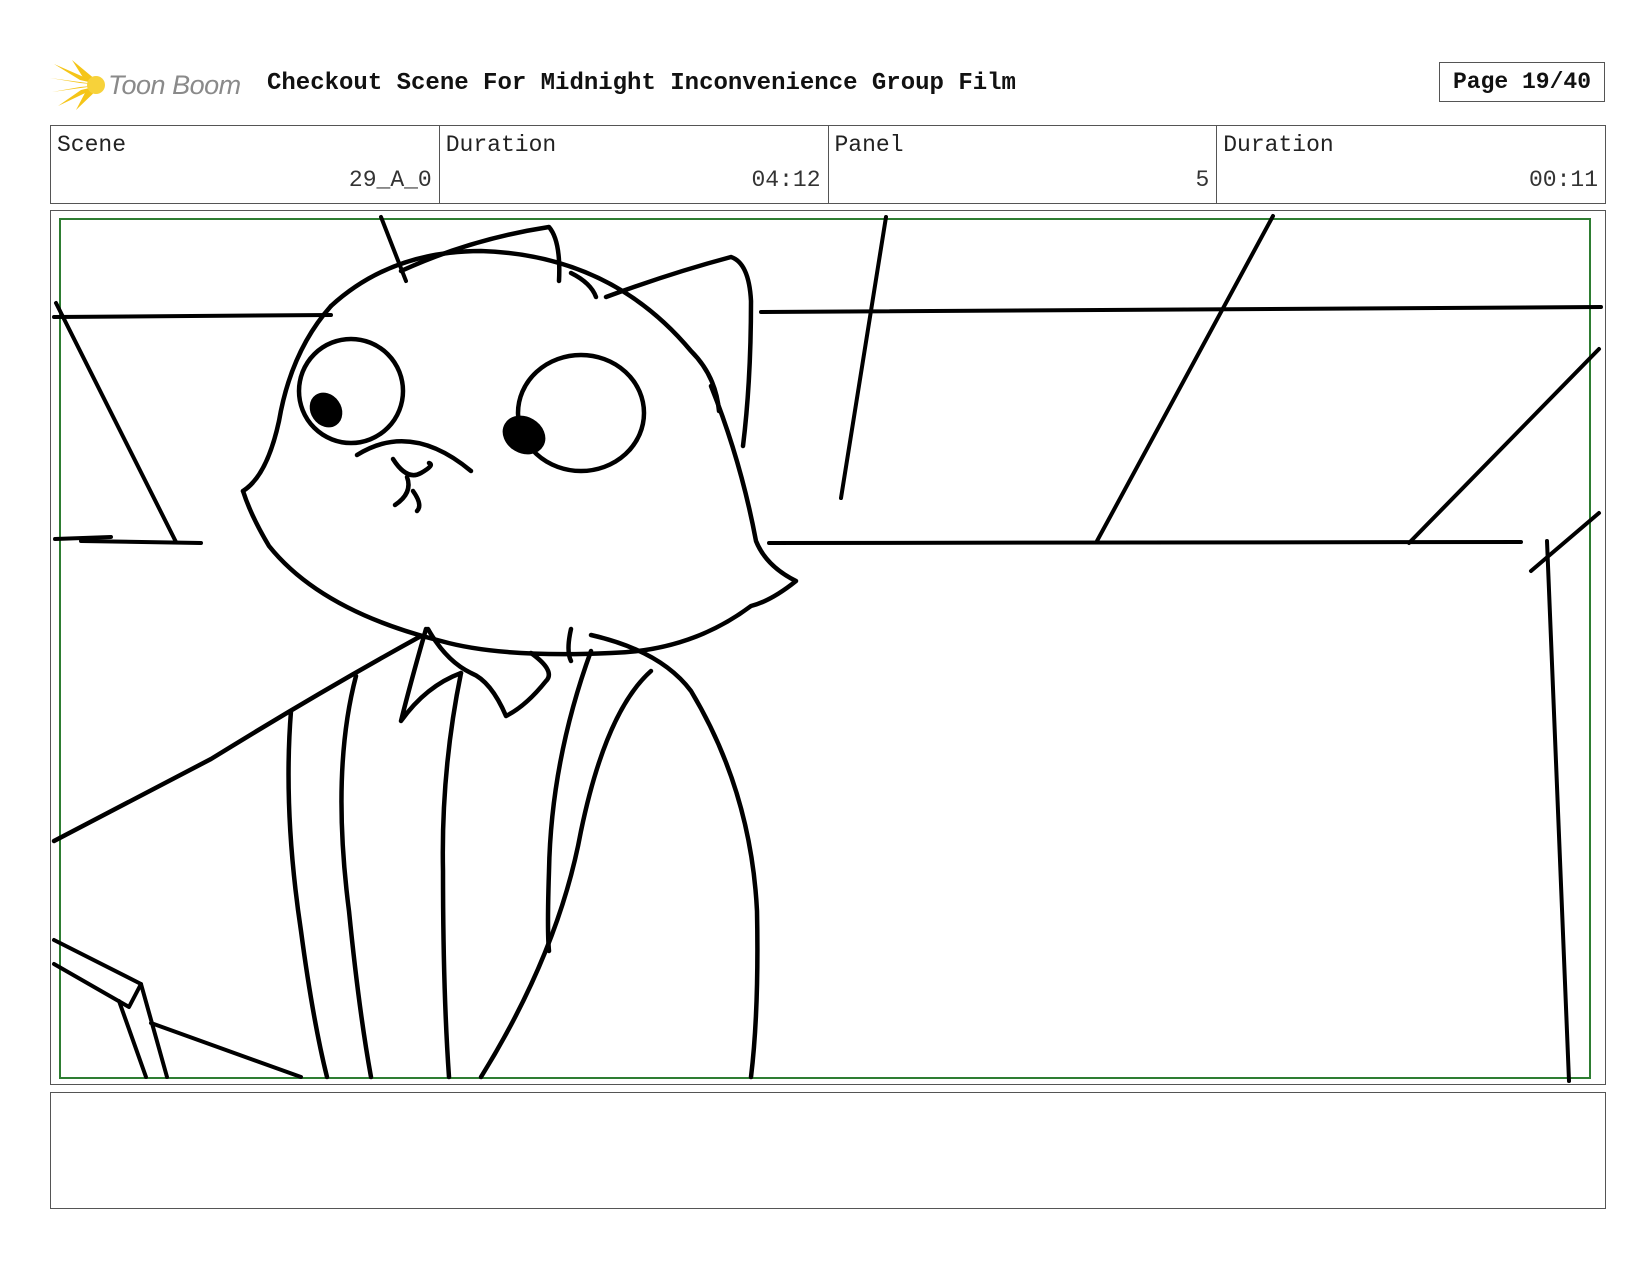 The image size is (1650, 1275). I want to click on panel-value: 5, so click(1202, 180).